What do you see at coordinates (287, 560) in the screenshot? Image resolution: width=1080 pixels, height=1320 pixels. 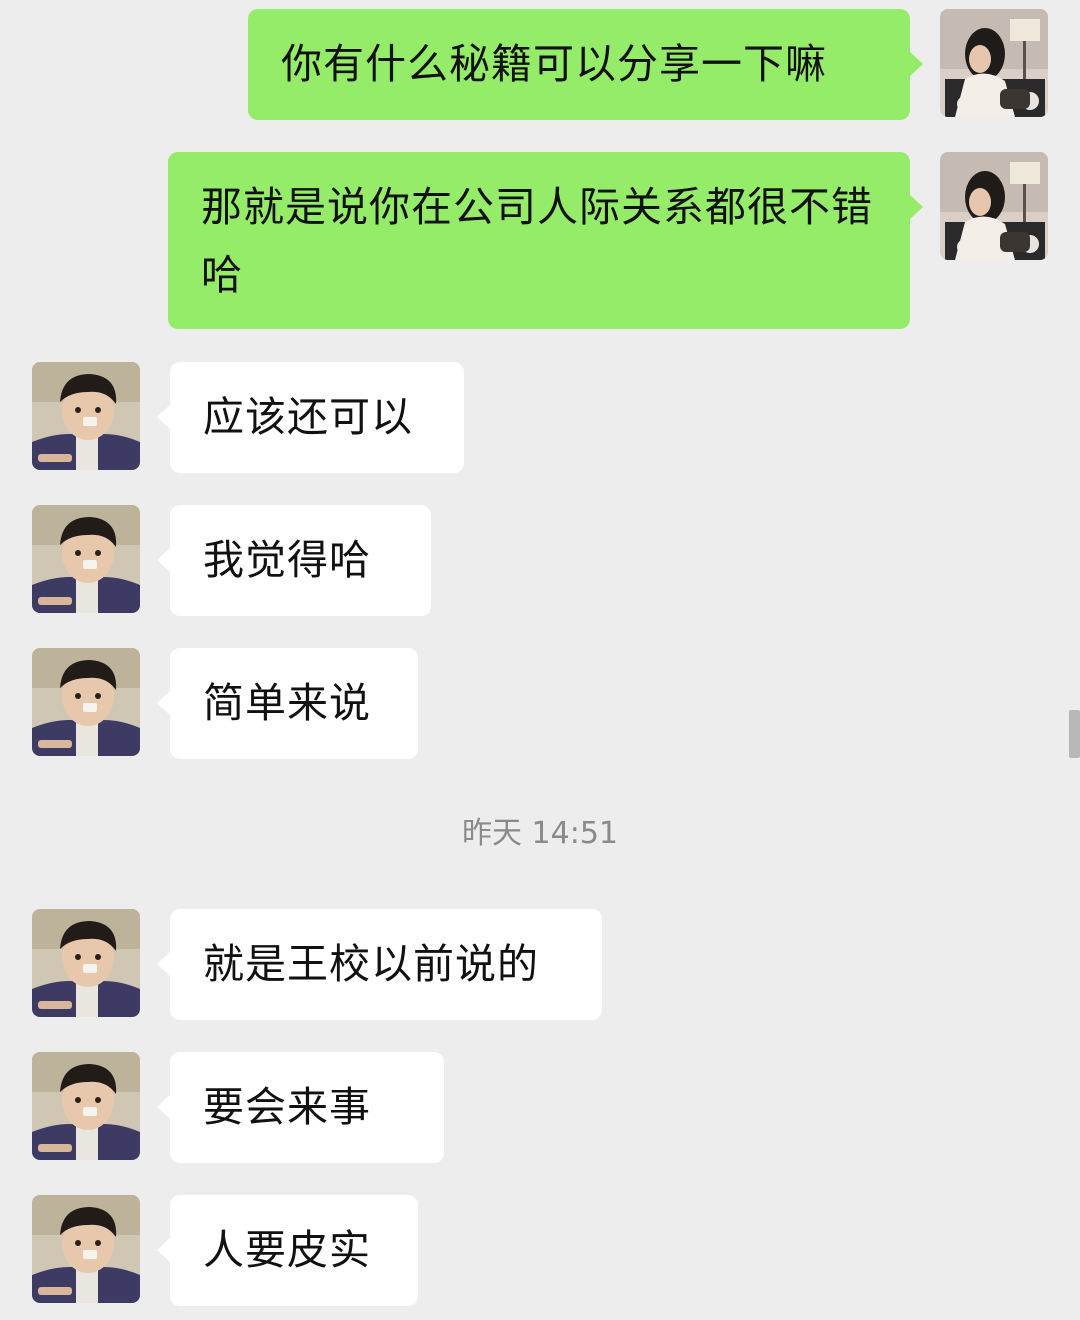 I see `message-text: 我觉得哈` at bounding box center [287, 560].